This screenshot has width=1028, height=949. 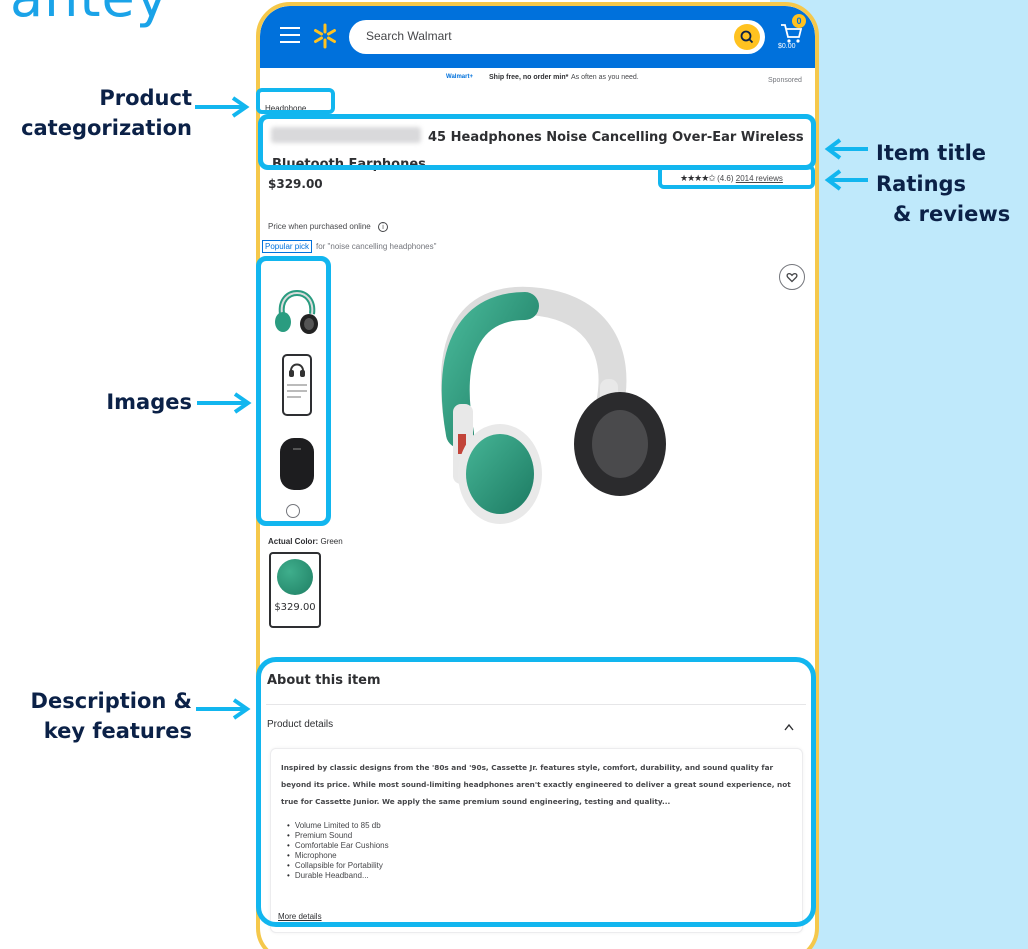 I want to click on annotation-line: Product, so click(x=145, y=98).